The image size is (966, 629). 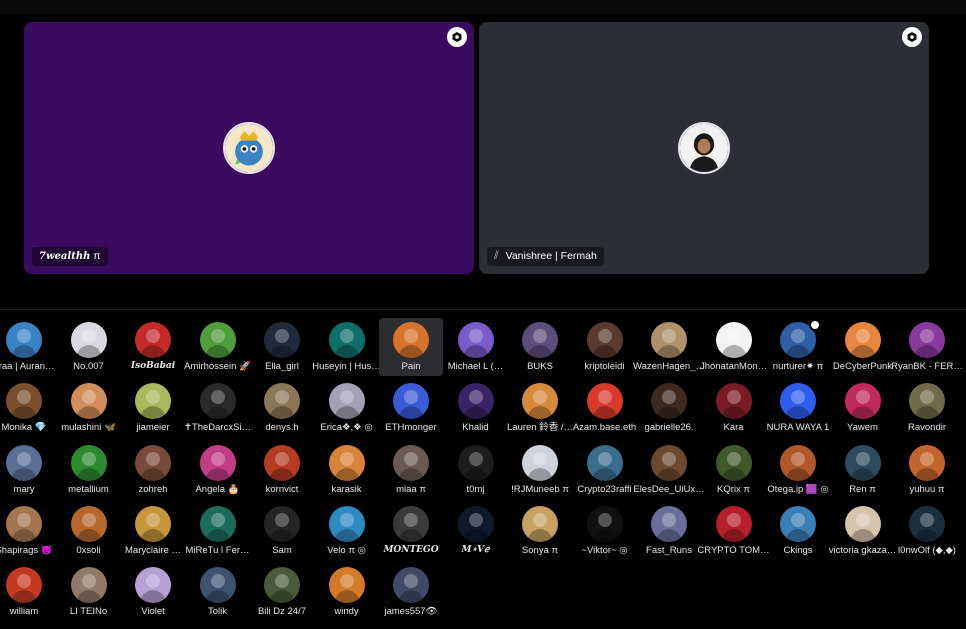 I want to click on participant-tile: Tolik, so click(x=218, y=592).